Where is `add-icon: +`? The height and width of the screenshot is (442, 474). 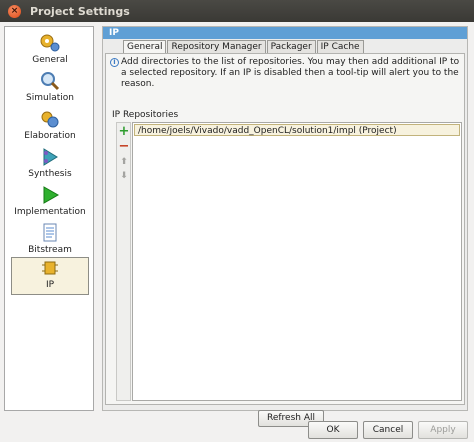 add-icon: + is located at coordinates (124, 131).